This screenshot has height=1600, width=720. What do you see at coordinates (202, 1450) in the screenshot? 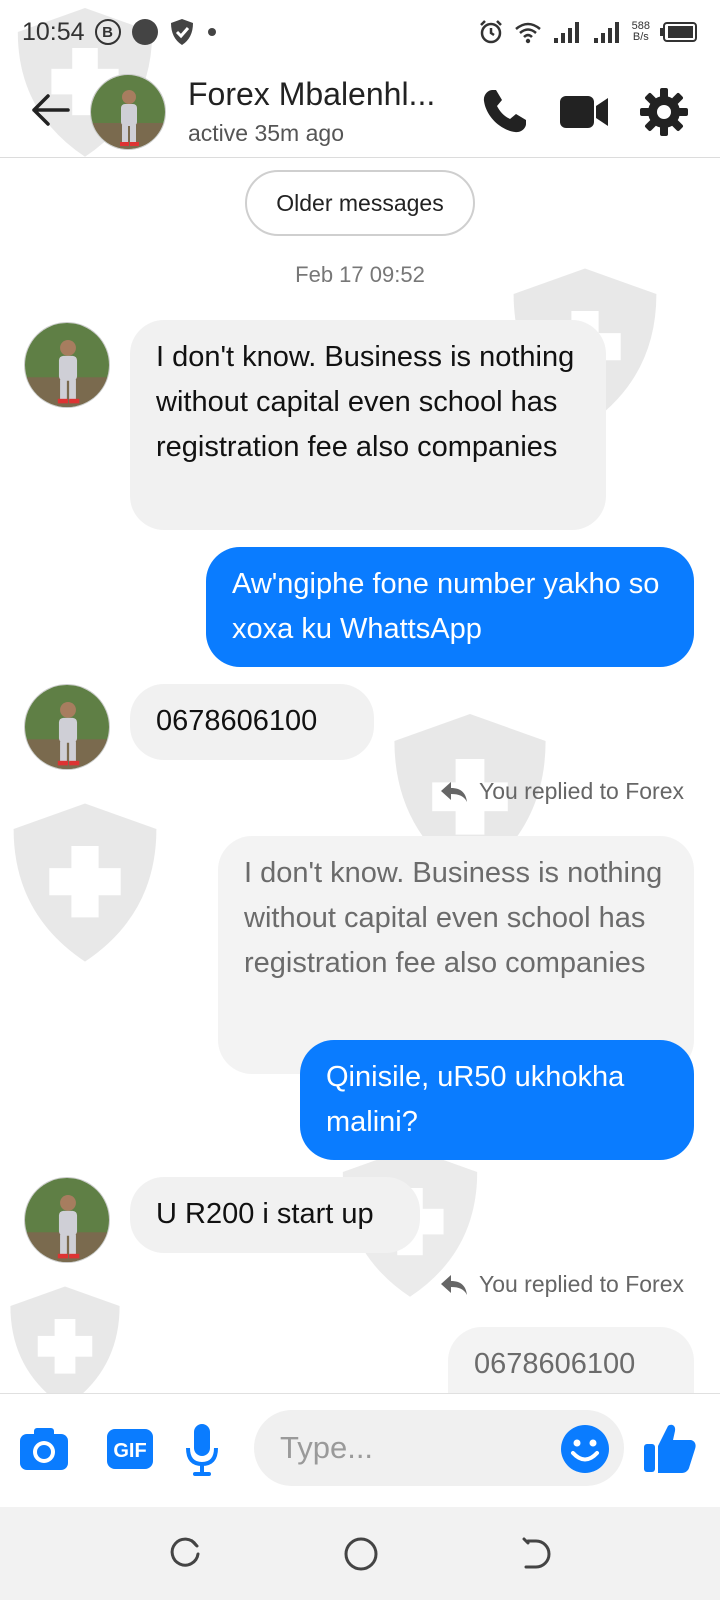
I see `microphone-icon` at bounding box center [202, 1450].